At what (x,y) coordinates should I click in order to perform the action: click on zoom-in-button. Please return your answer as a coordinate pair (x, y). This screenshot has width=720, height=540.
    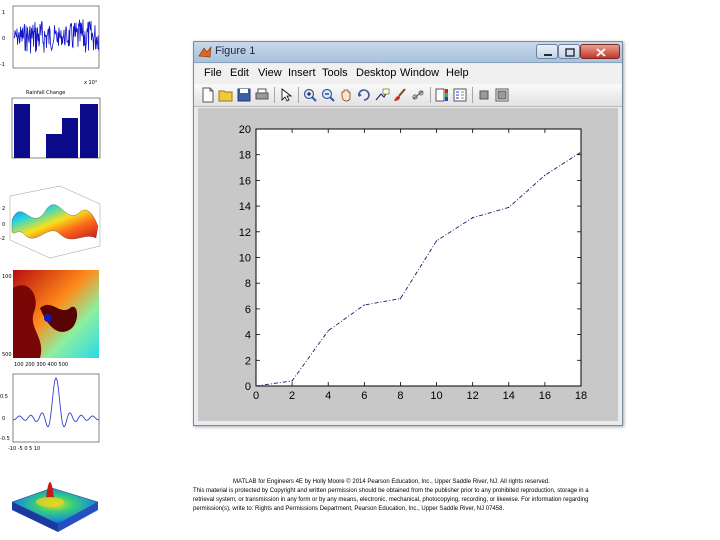
    Looking at the image, I should click on (310, 95).